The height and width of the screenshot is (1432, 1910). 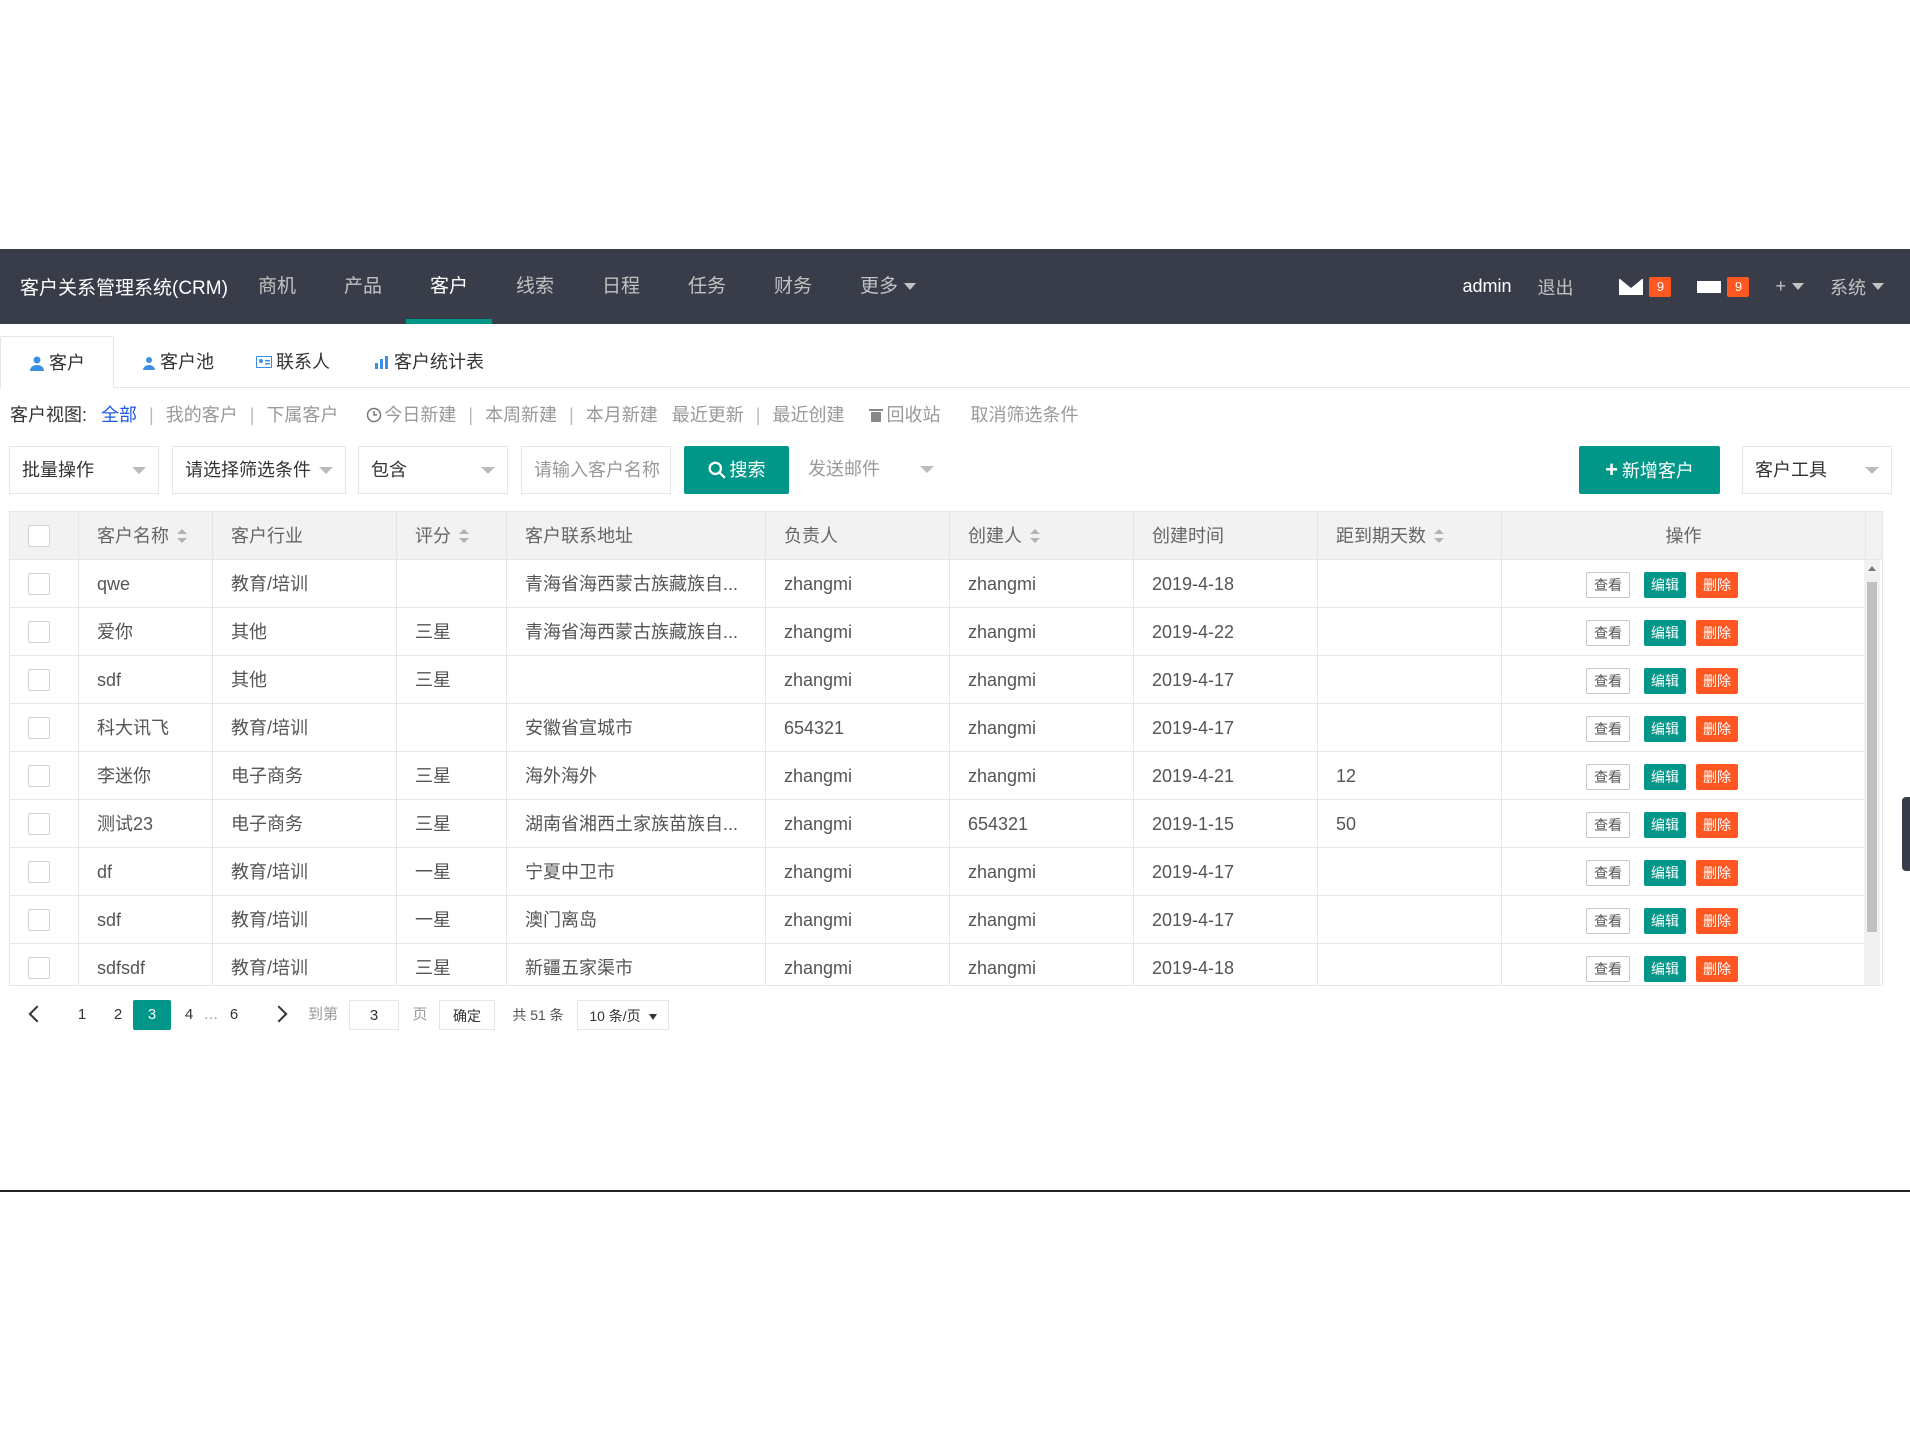 I want to click on customer-tools-select: 客户工具, so click(x=1817, y=470).